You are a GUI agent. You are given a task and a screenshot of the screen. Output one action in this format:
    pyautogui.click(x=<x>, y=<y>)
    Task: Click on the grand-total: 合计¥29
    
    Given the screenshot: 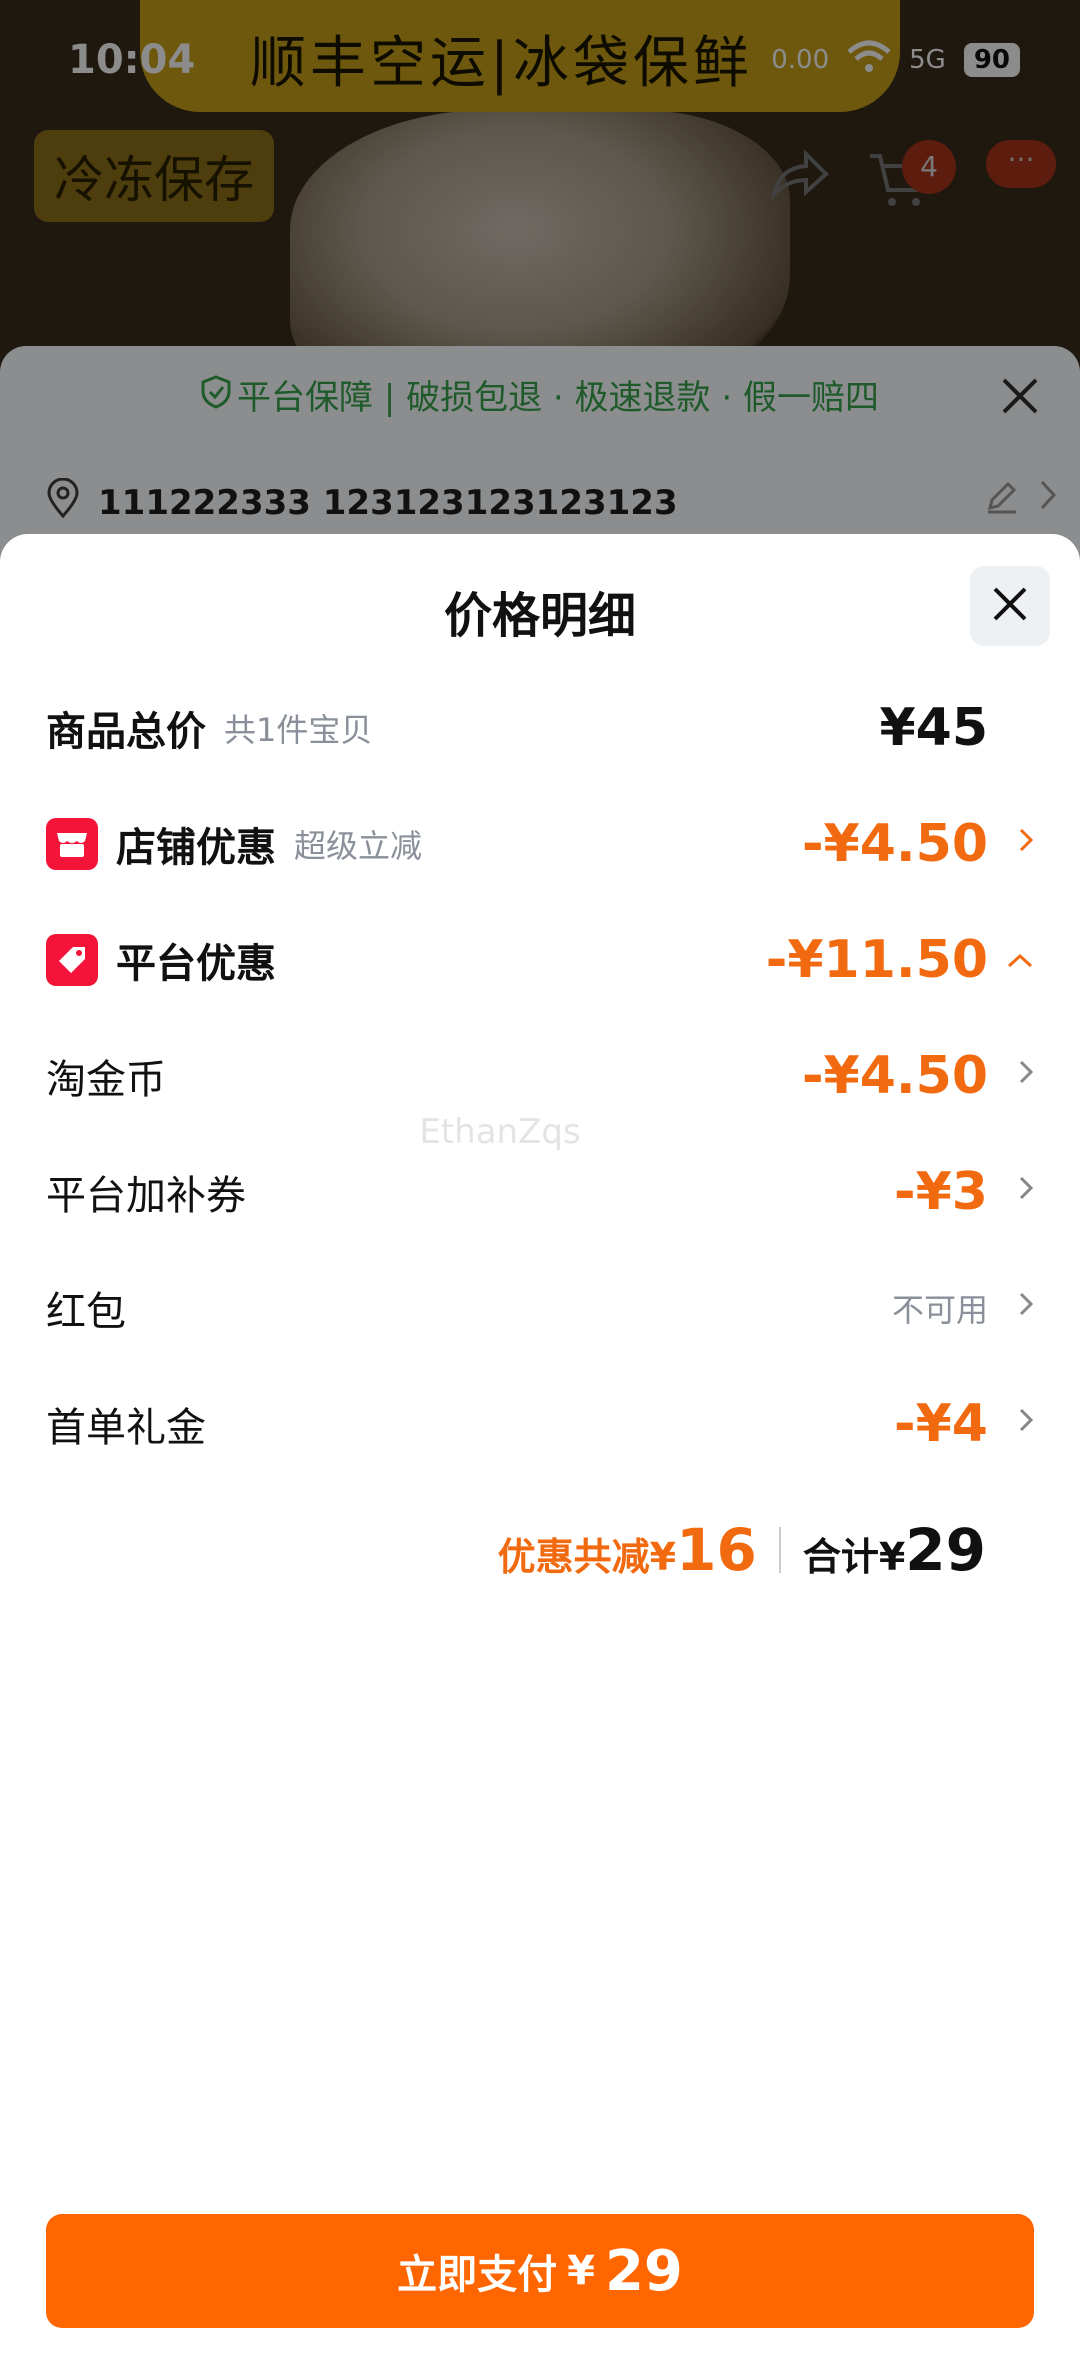 What is the action you would take?
    pyautogui.click(x=894, y=1550)
    